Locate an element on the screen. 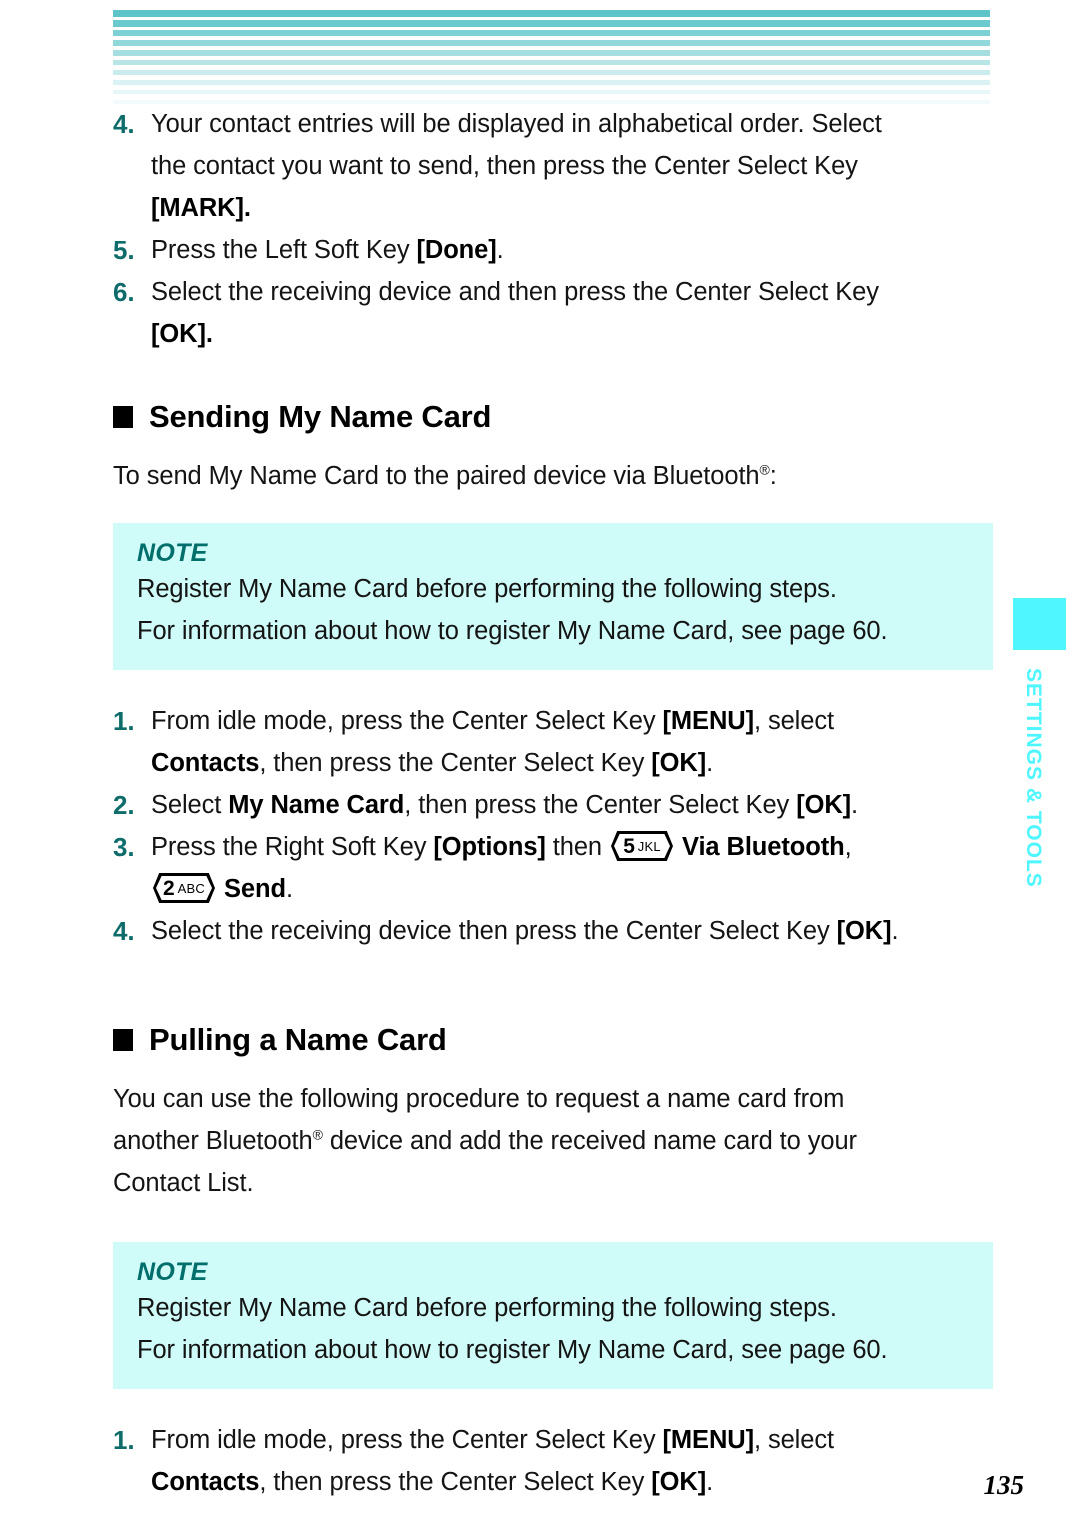 The image size is (1080, 1537). section-heading-sending: Sending My Name Card is located at coordinates (553, 417).